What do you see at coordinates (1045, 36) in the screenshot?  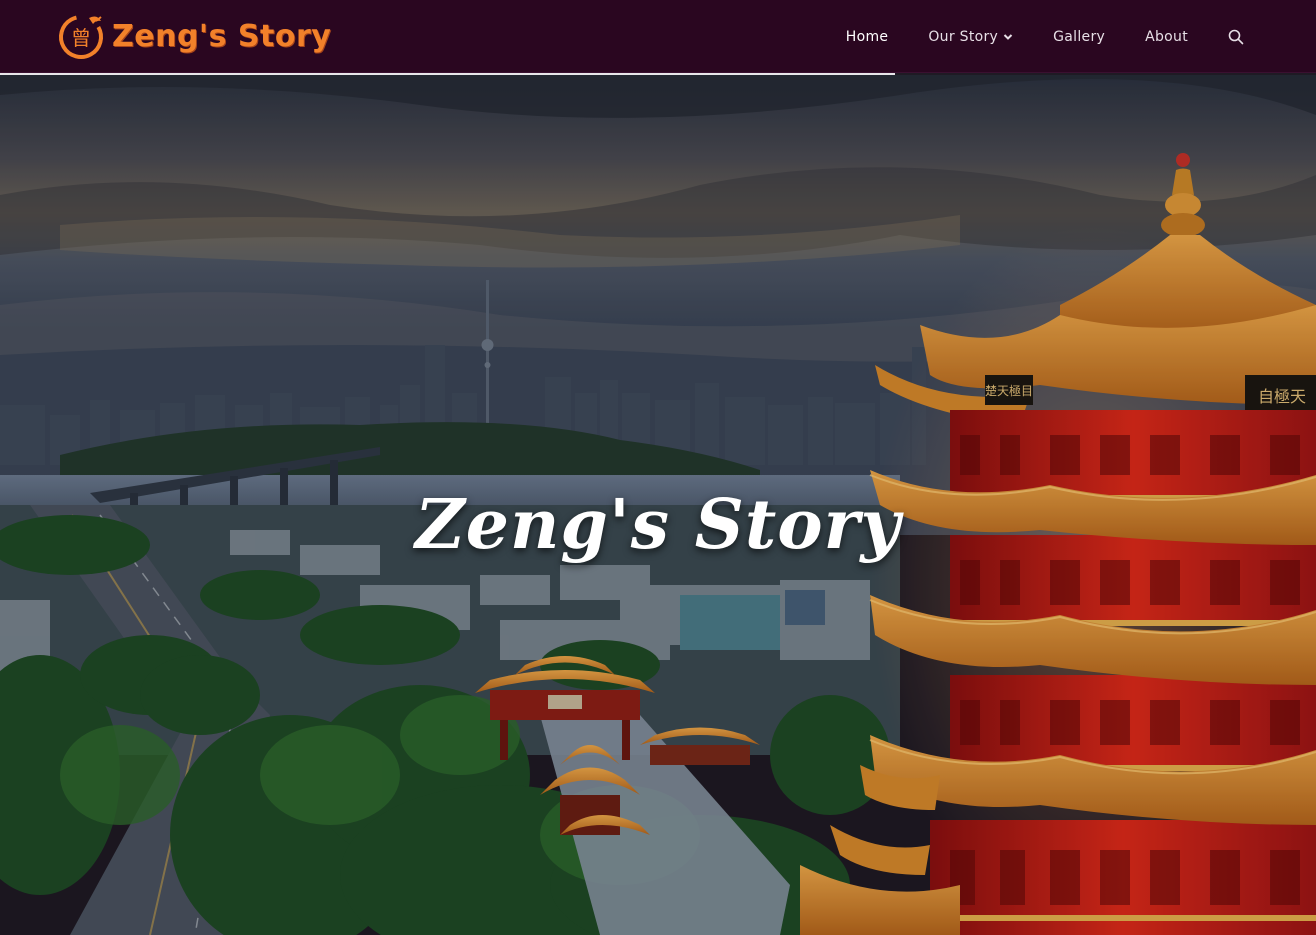 I see `main-nav: Home Our Story Gallery About` at bounding box center [1045, 36].